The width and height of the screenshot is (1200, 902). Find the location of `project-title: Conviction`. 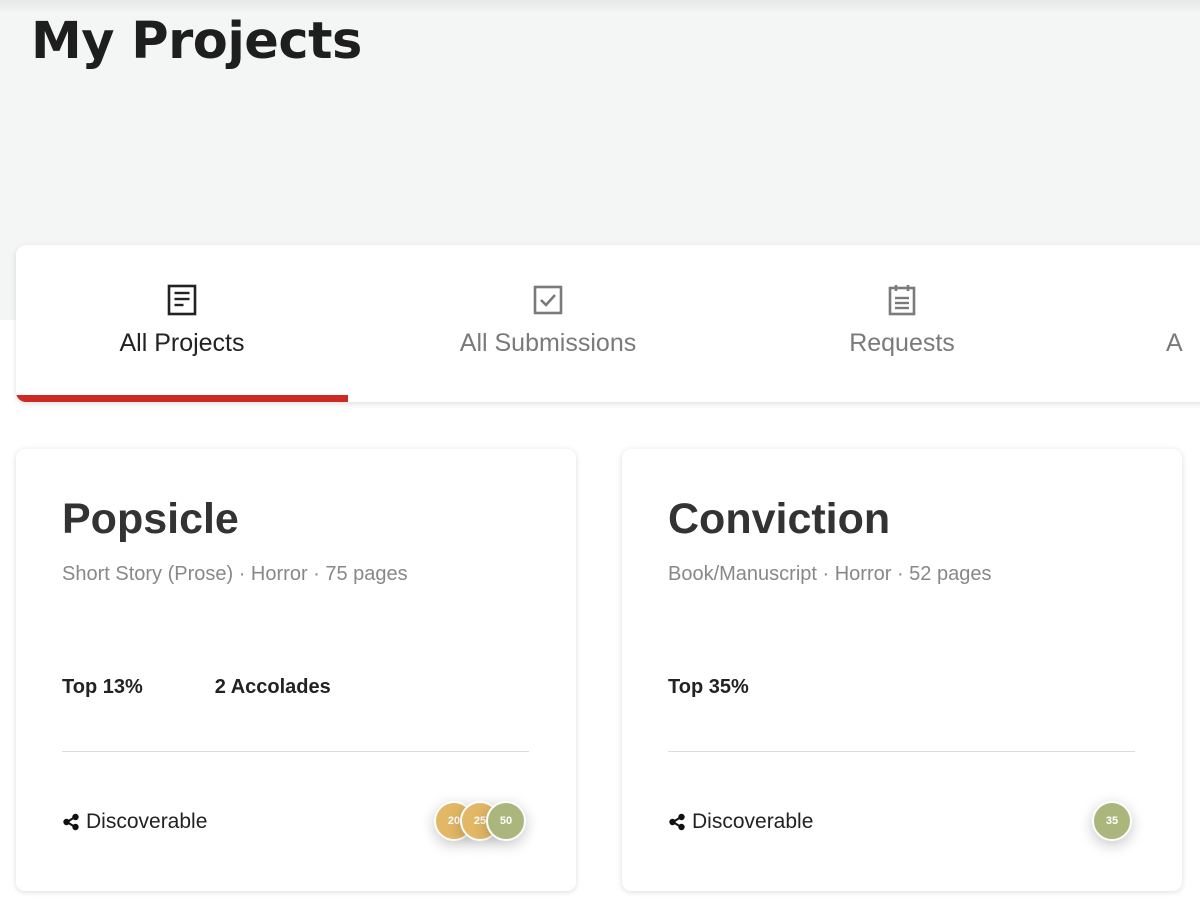

project-title: Conviction is located at coordinates (779, 519).